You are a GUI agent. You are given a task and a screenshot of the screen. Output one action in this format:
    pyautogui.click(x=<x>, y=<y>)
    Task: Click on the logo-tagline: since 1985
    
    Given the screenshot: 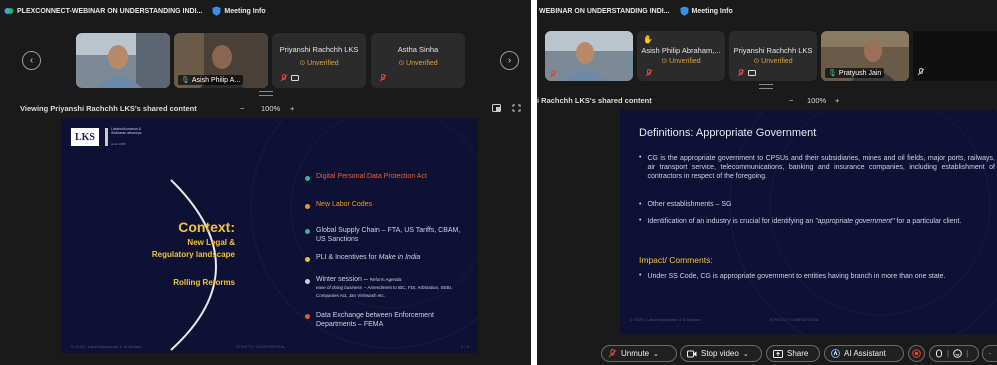 What is the action you would take?
    pyautogui.click(x=118, y=144)
    